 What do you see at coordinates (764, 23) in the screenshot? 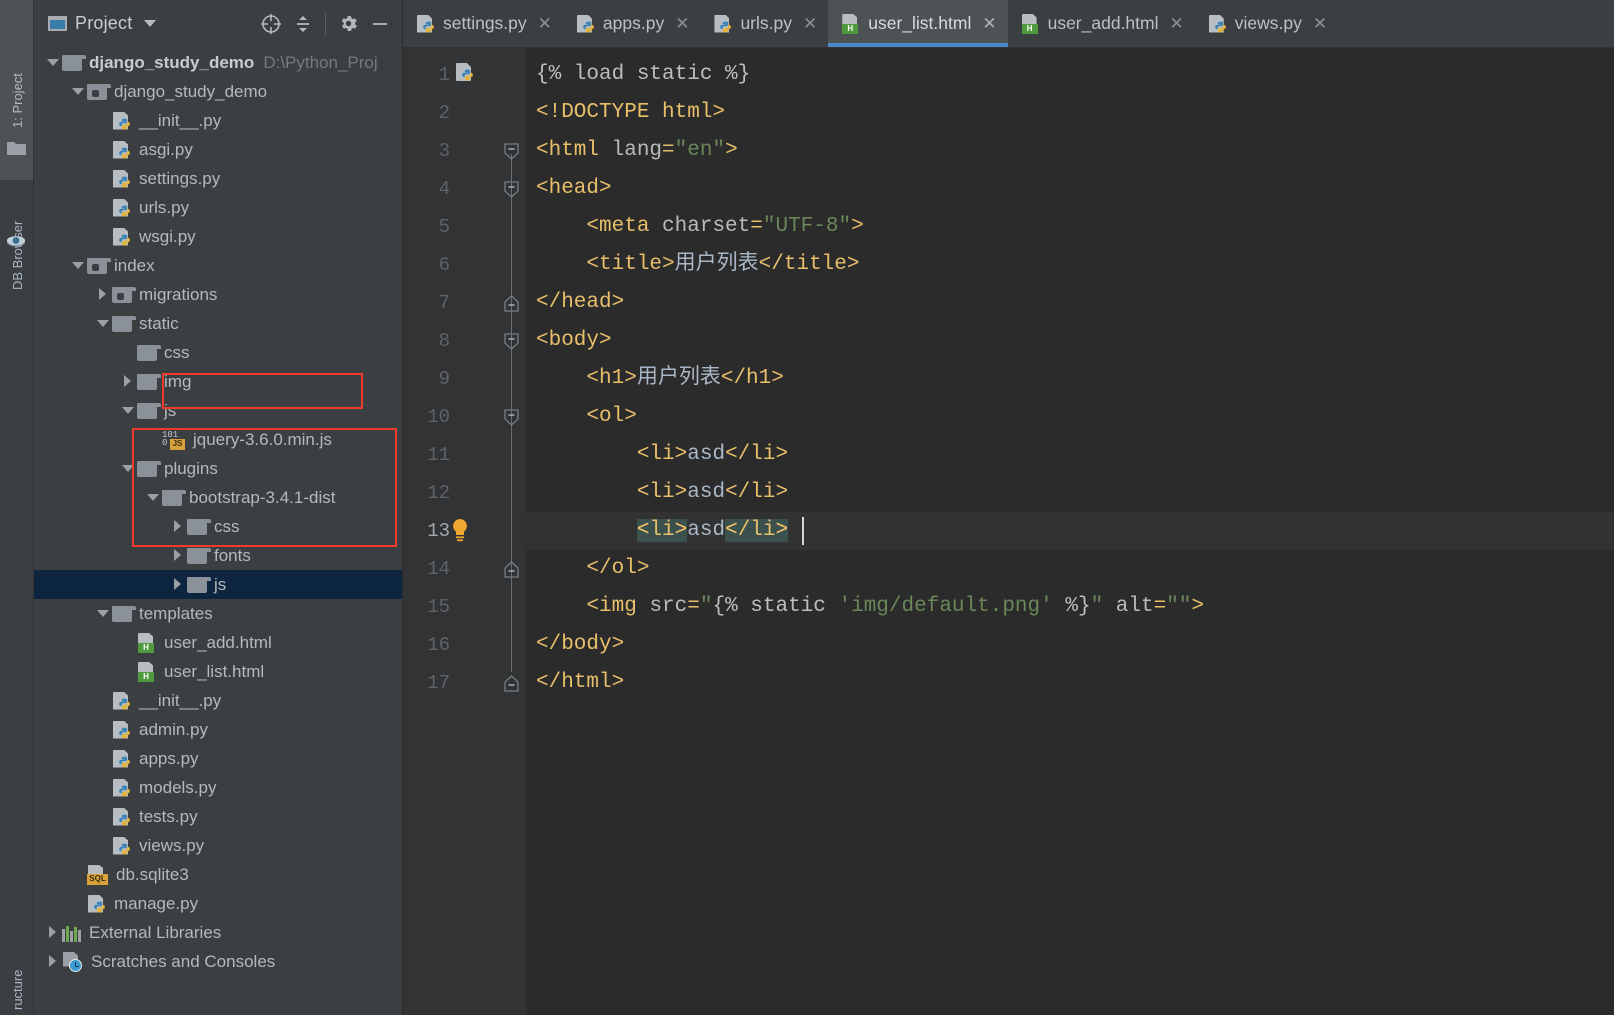
I see `tab-urls-py: urls.py ✕` at bounding box center [764, 23].